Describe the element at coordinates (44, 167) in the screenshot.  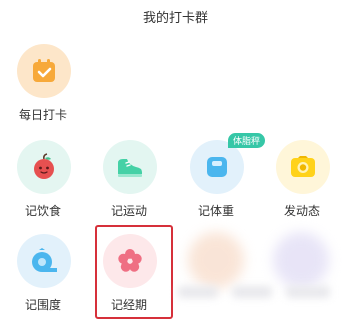
I see `apple-icon` at that location.